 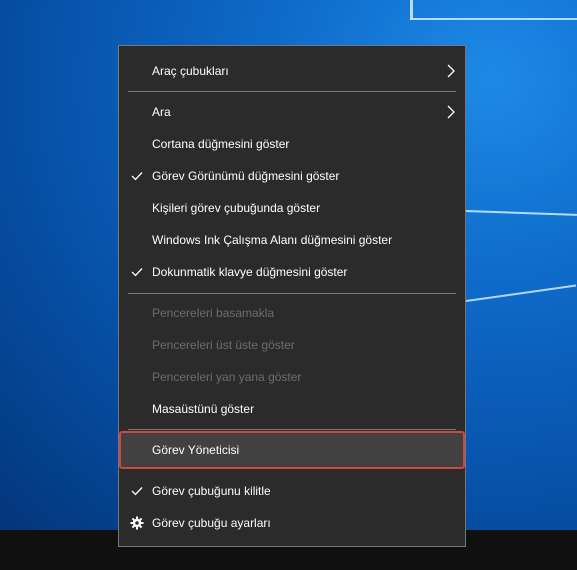 I want to click on menu-item-task-manager: Görev Yöneticisi, so click(x=292, y=450).